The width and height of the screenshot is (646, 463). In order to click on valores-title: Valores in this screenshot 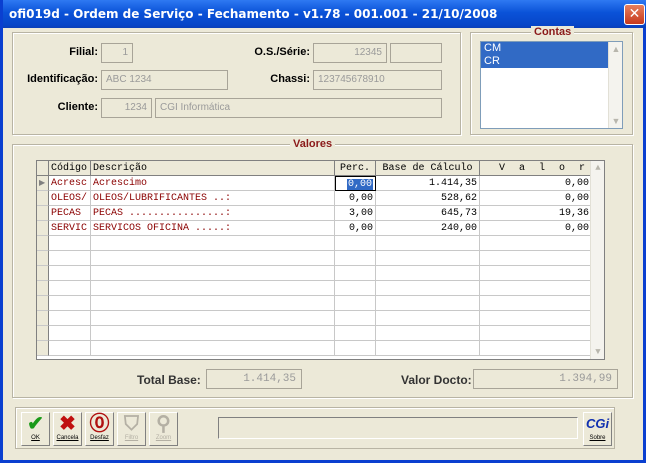, I will do `click(313, 144)`.